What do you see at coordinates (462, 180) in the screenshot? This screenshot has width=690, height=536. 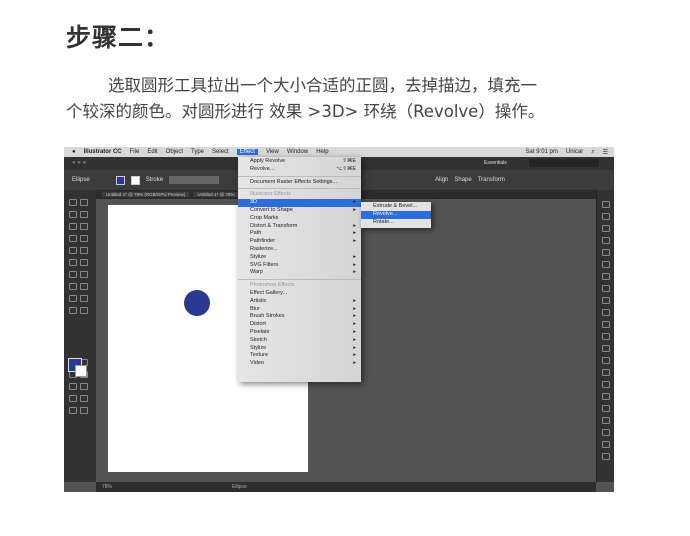 I see `shape-label: Shape` at bounding box center [462, 180].